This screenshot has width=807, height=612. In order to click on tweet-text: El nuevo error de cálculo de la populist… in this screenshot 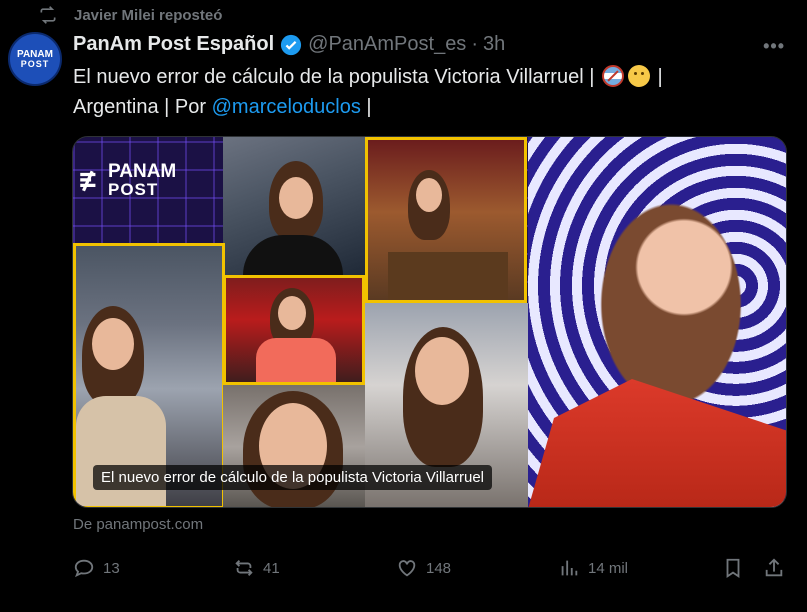, I will do `click(430, 92)`.